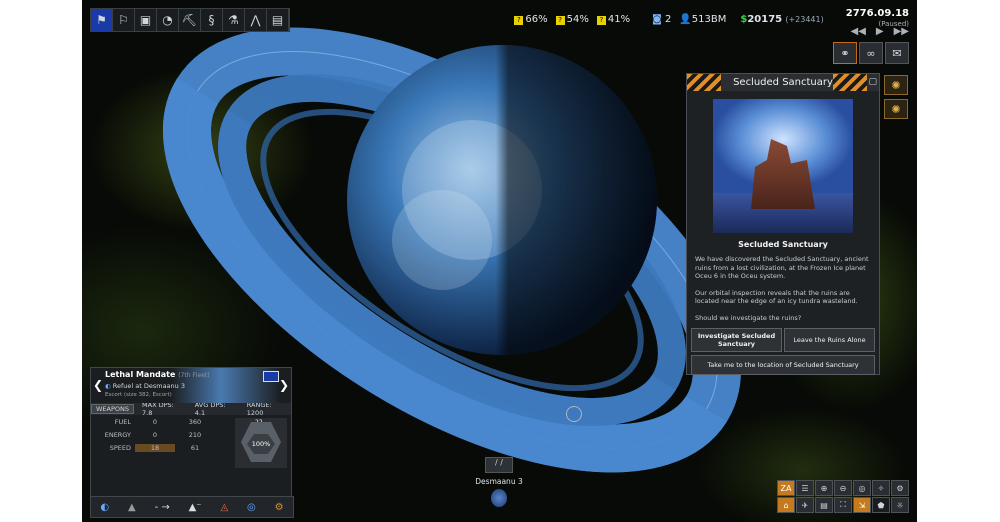  Describe the element at coordinates (224, 507) in the screenshot. I see `alert-triangle-icon: ◬` at that location.